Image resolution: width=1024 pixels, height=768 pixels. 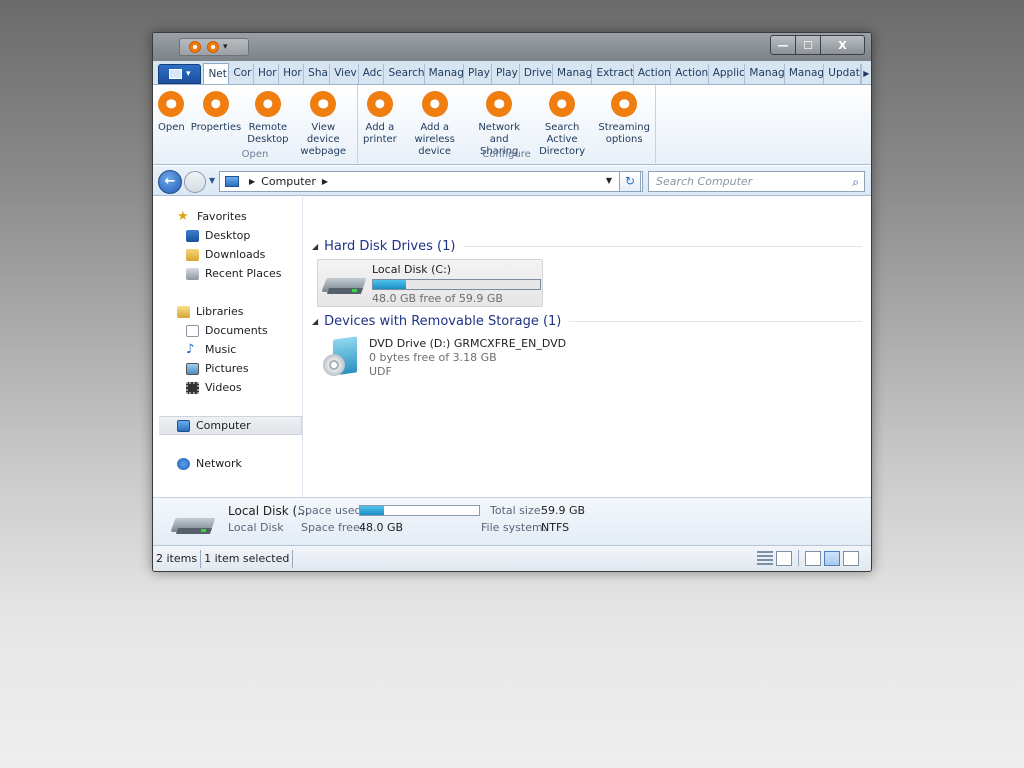 What do you see at coordinates (765, 74) in the screenshot?
I see `tab-manage-3: Manag` at bounding box center [765, 74].